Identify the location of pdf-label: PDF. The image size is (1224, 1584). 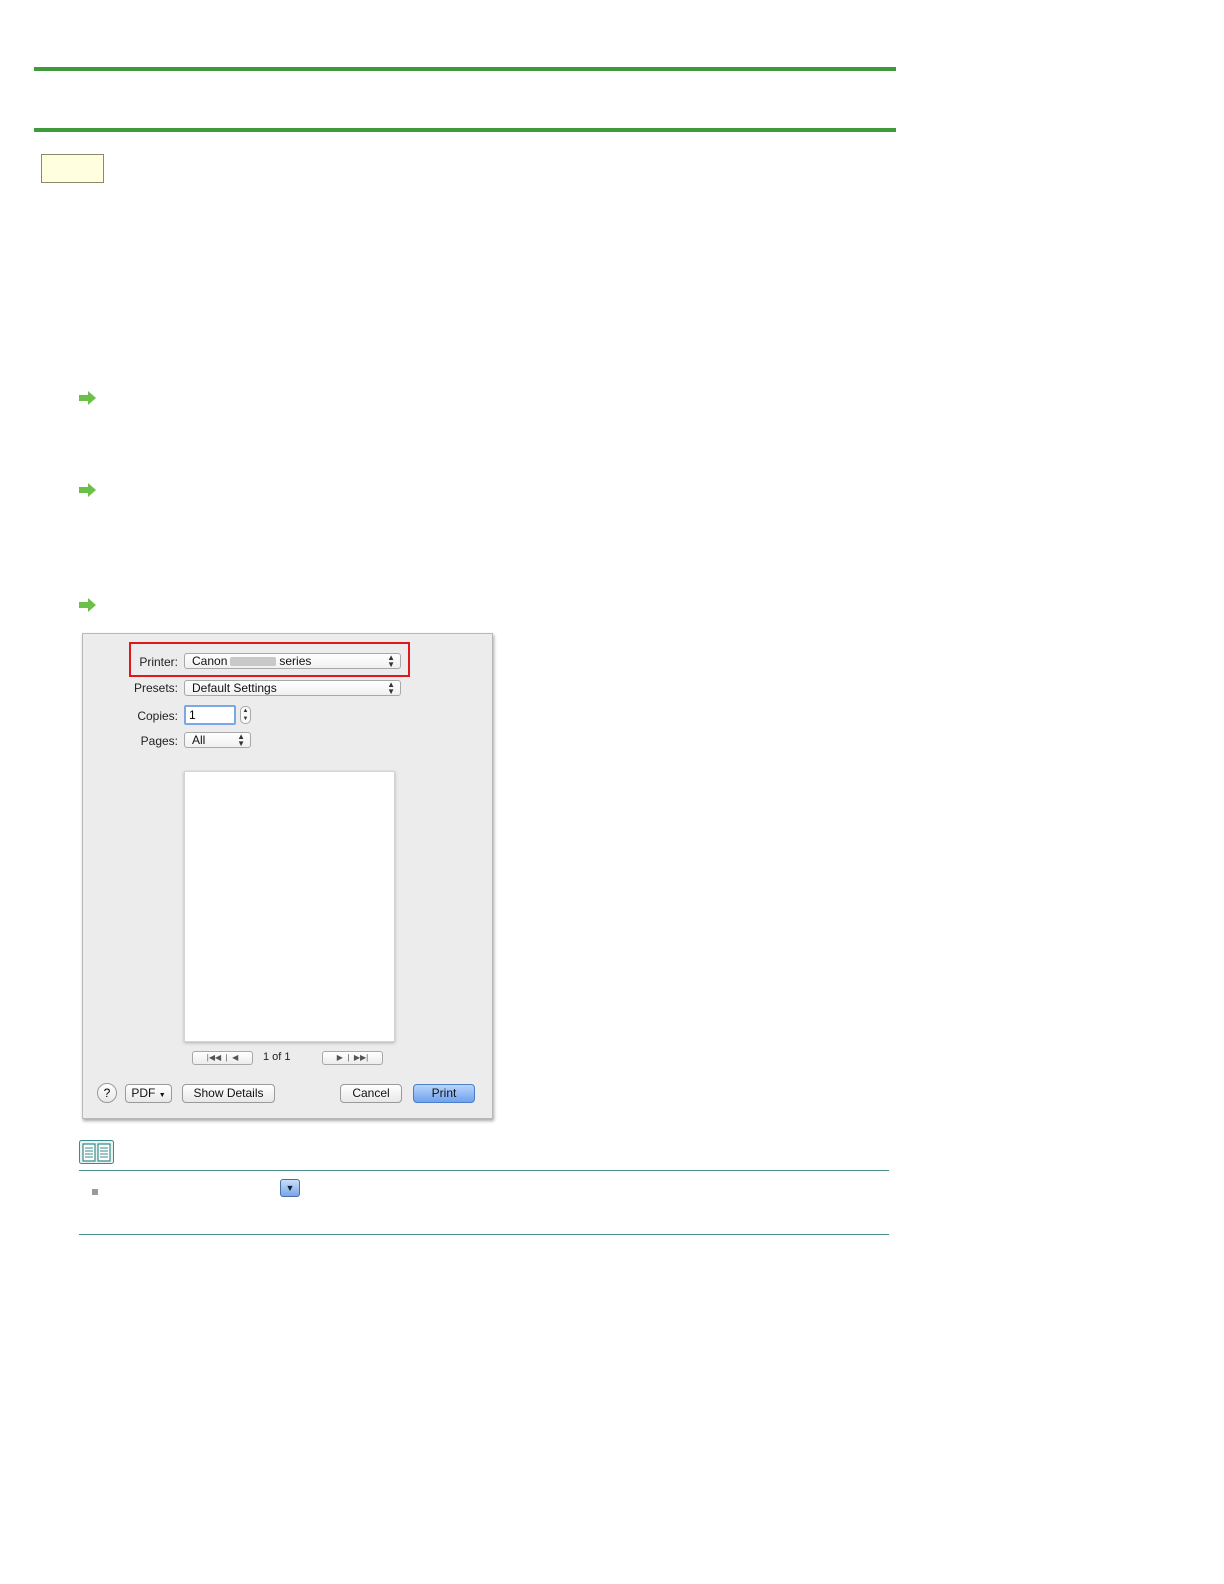
(143, 1093).